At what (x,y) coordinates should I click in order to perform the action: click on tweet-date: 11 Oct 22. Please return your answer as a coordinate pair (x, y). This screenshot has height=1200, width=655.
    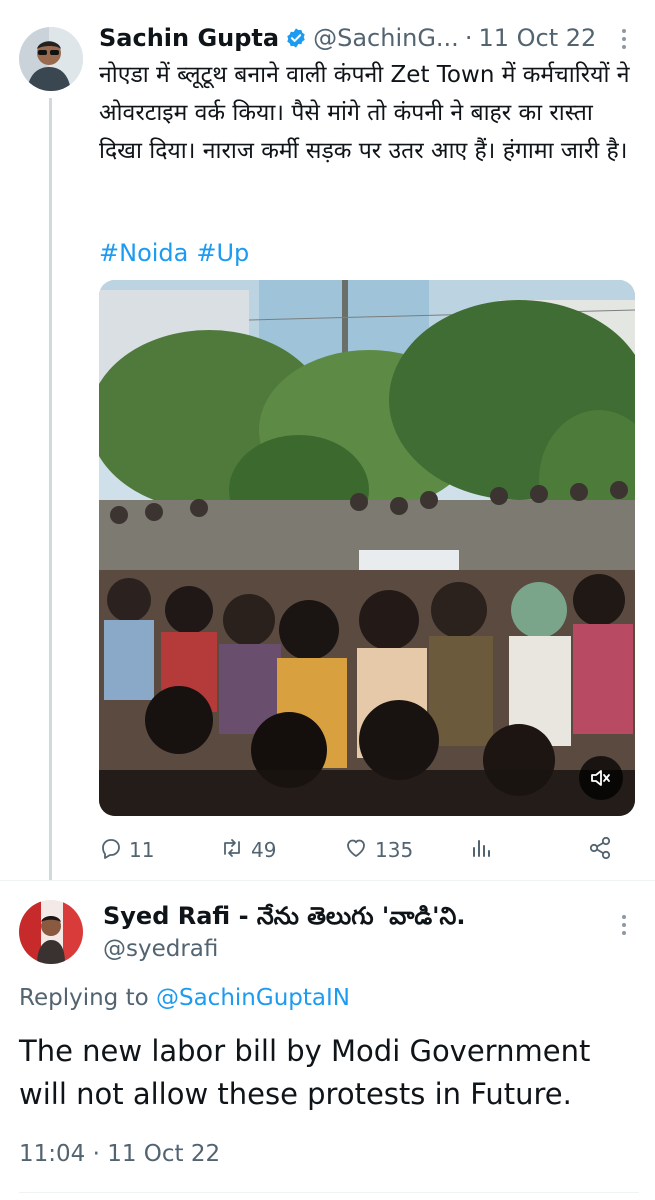
    Looking at the image, I should click on (537, 38).